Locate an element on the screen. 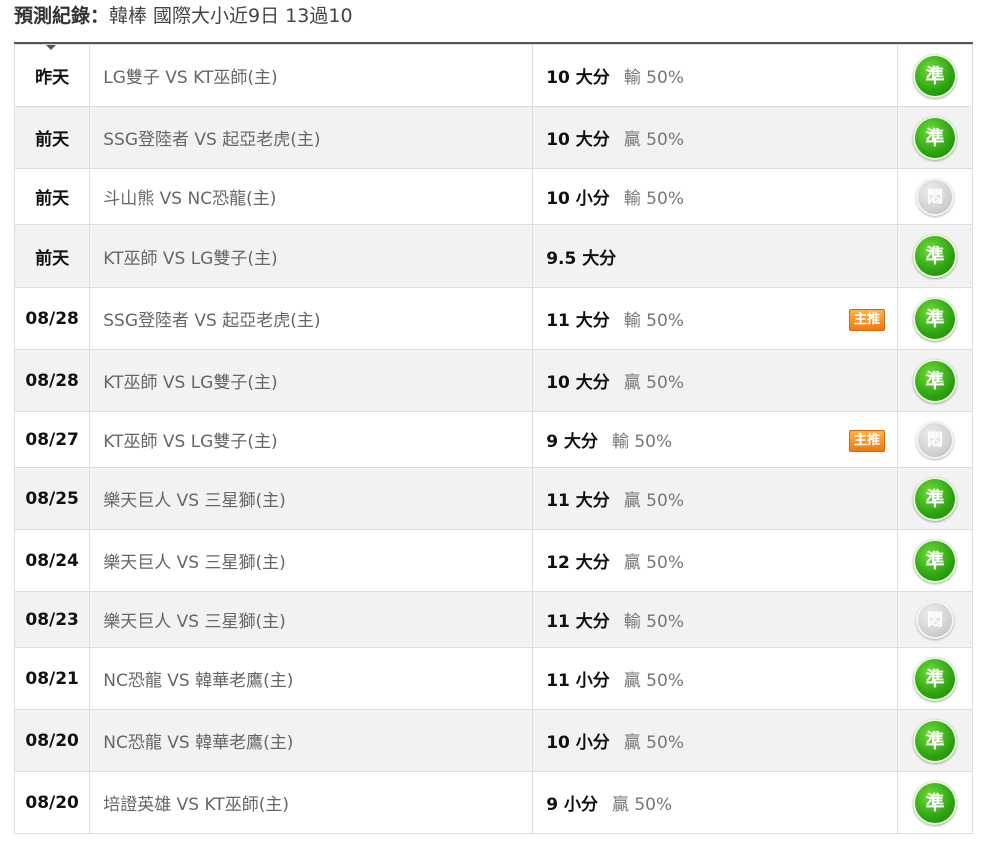 This screenshot has height=845, width=983. header-label: 預測紀錄： is located at coordinates (62, 16).